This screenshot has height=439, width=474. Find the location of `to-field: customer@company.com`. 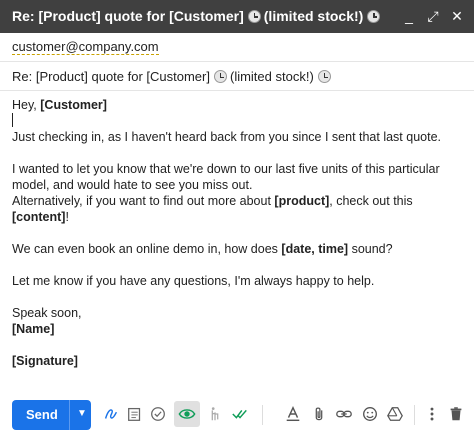

to-field: customer@company.com is located at coordinates (237, 47).